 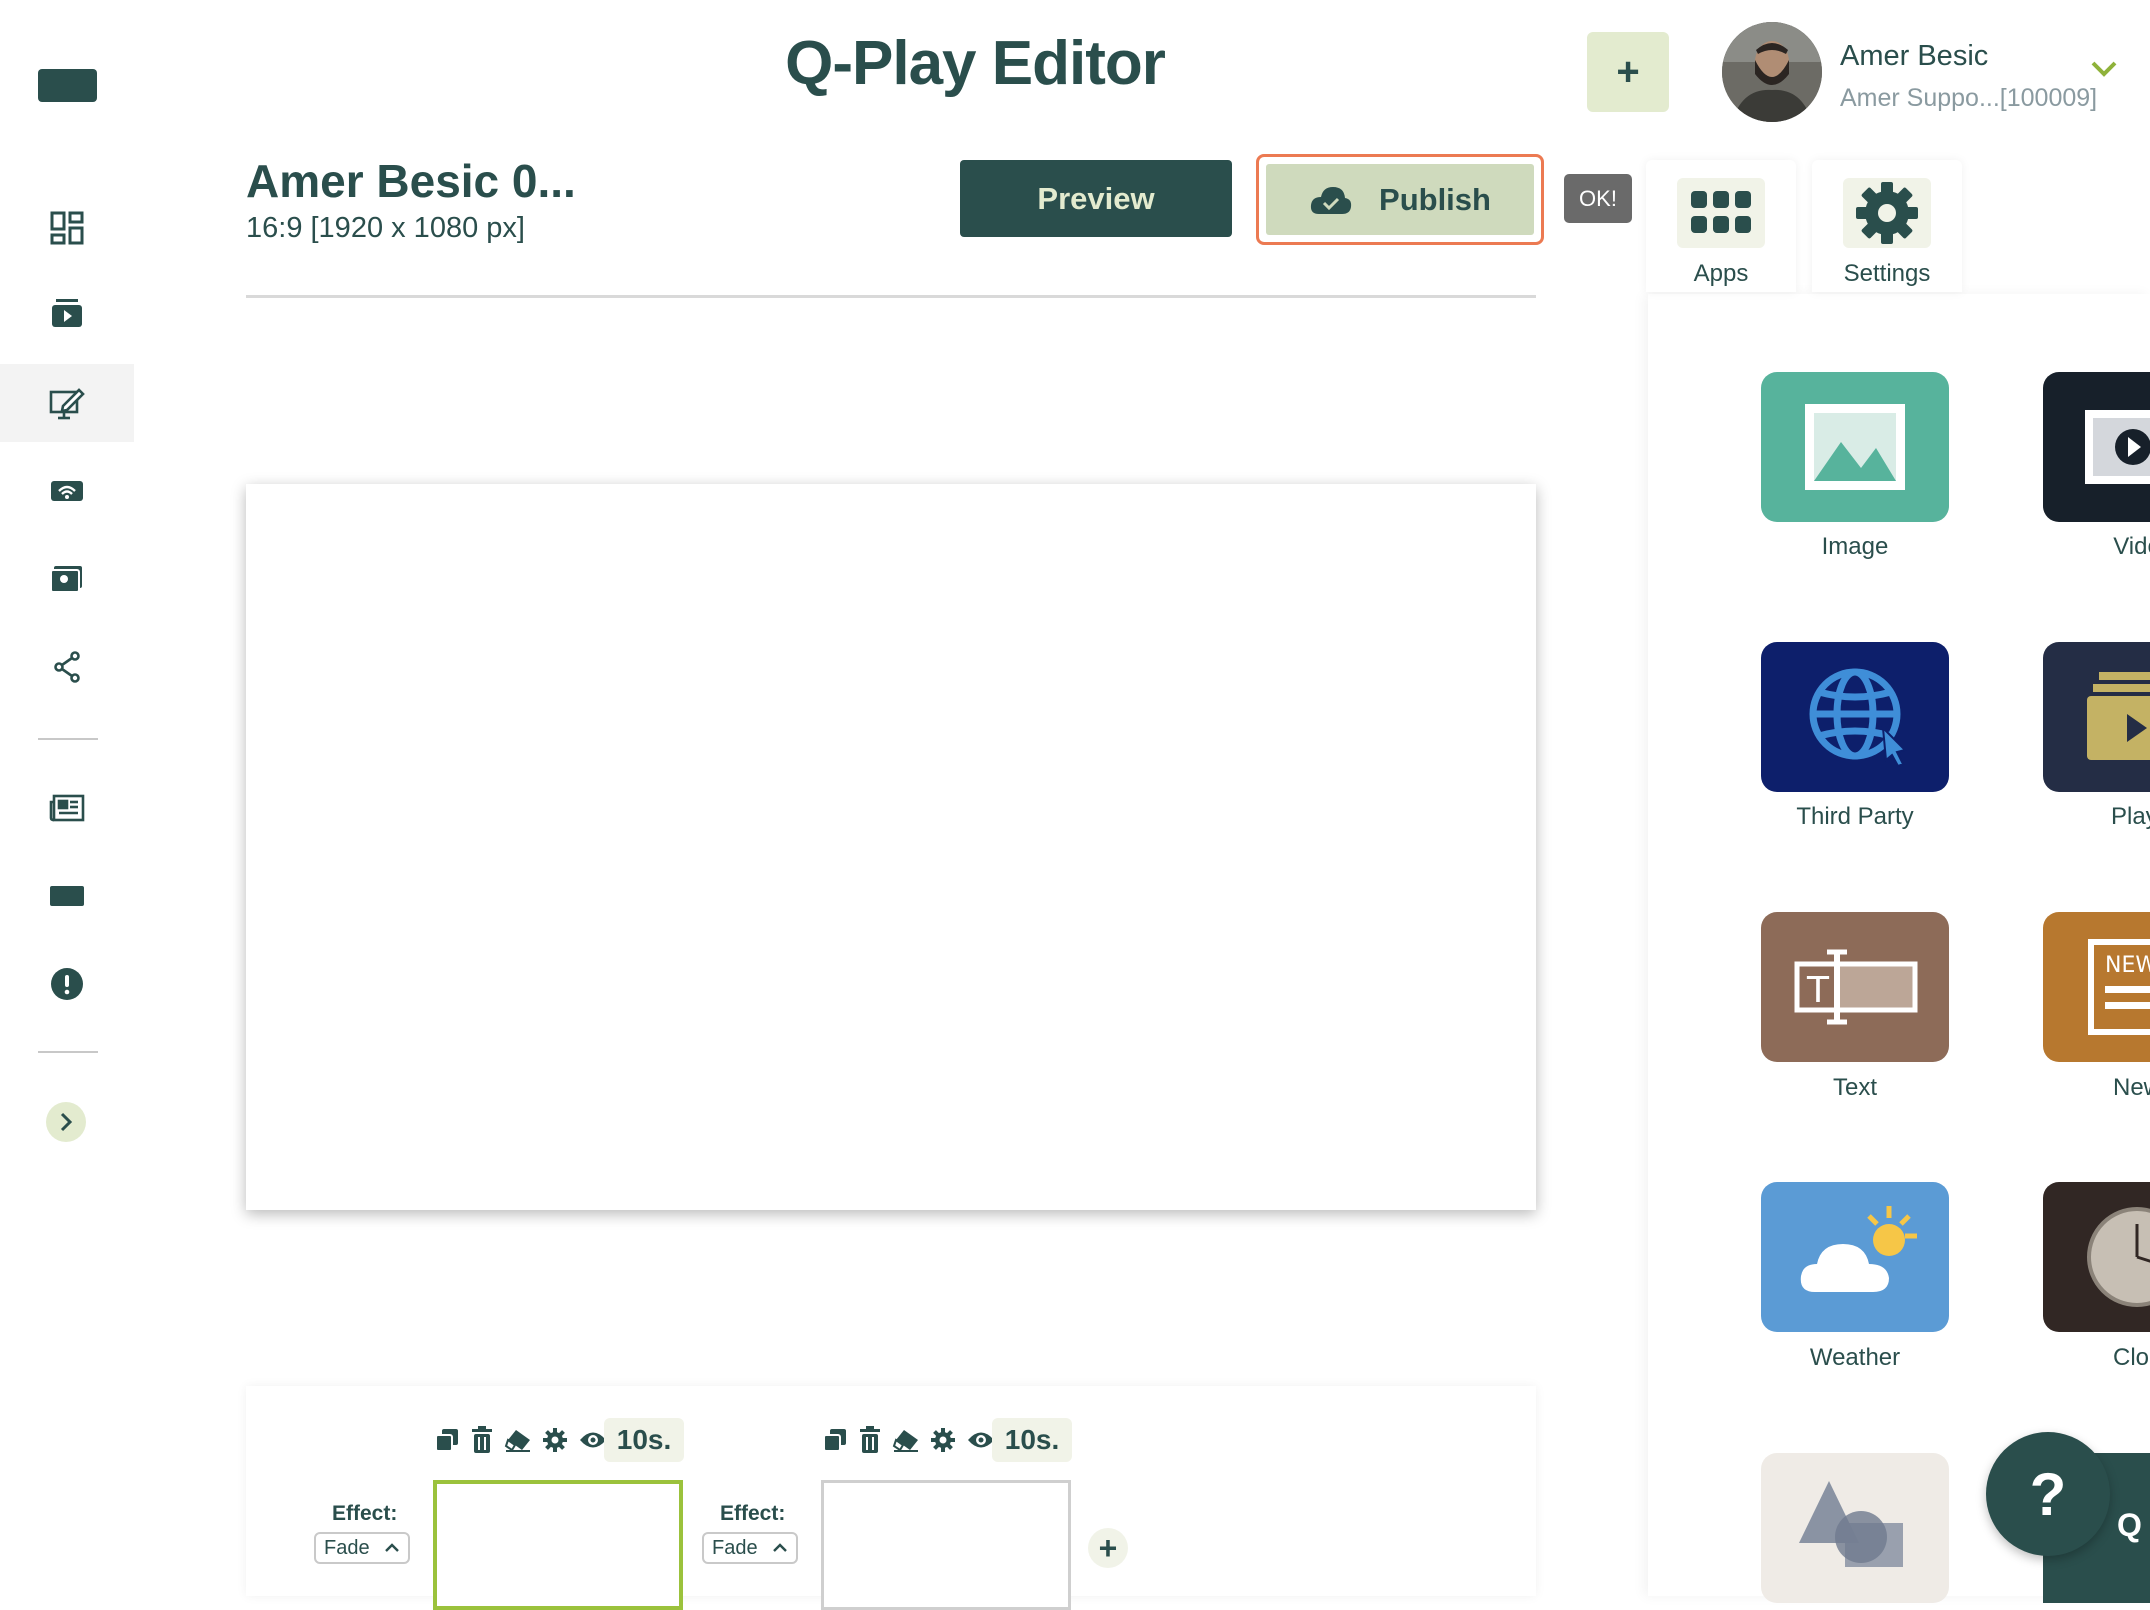 I want to click on app-label-third-party: Third Party, so click(x=1855, y=816).